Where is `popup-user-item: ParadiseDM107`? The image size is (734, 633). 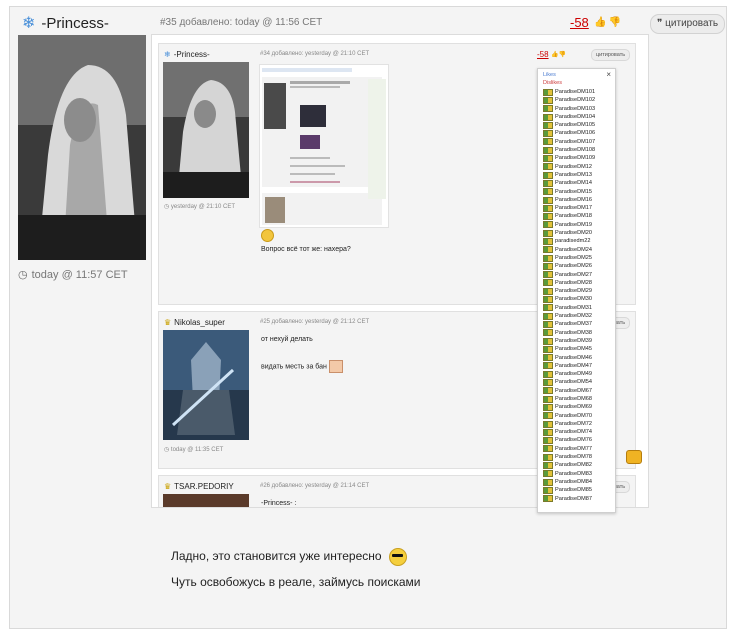 popup-user-item: ParadiseDM107 is located at coordinates (569, 142).